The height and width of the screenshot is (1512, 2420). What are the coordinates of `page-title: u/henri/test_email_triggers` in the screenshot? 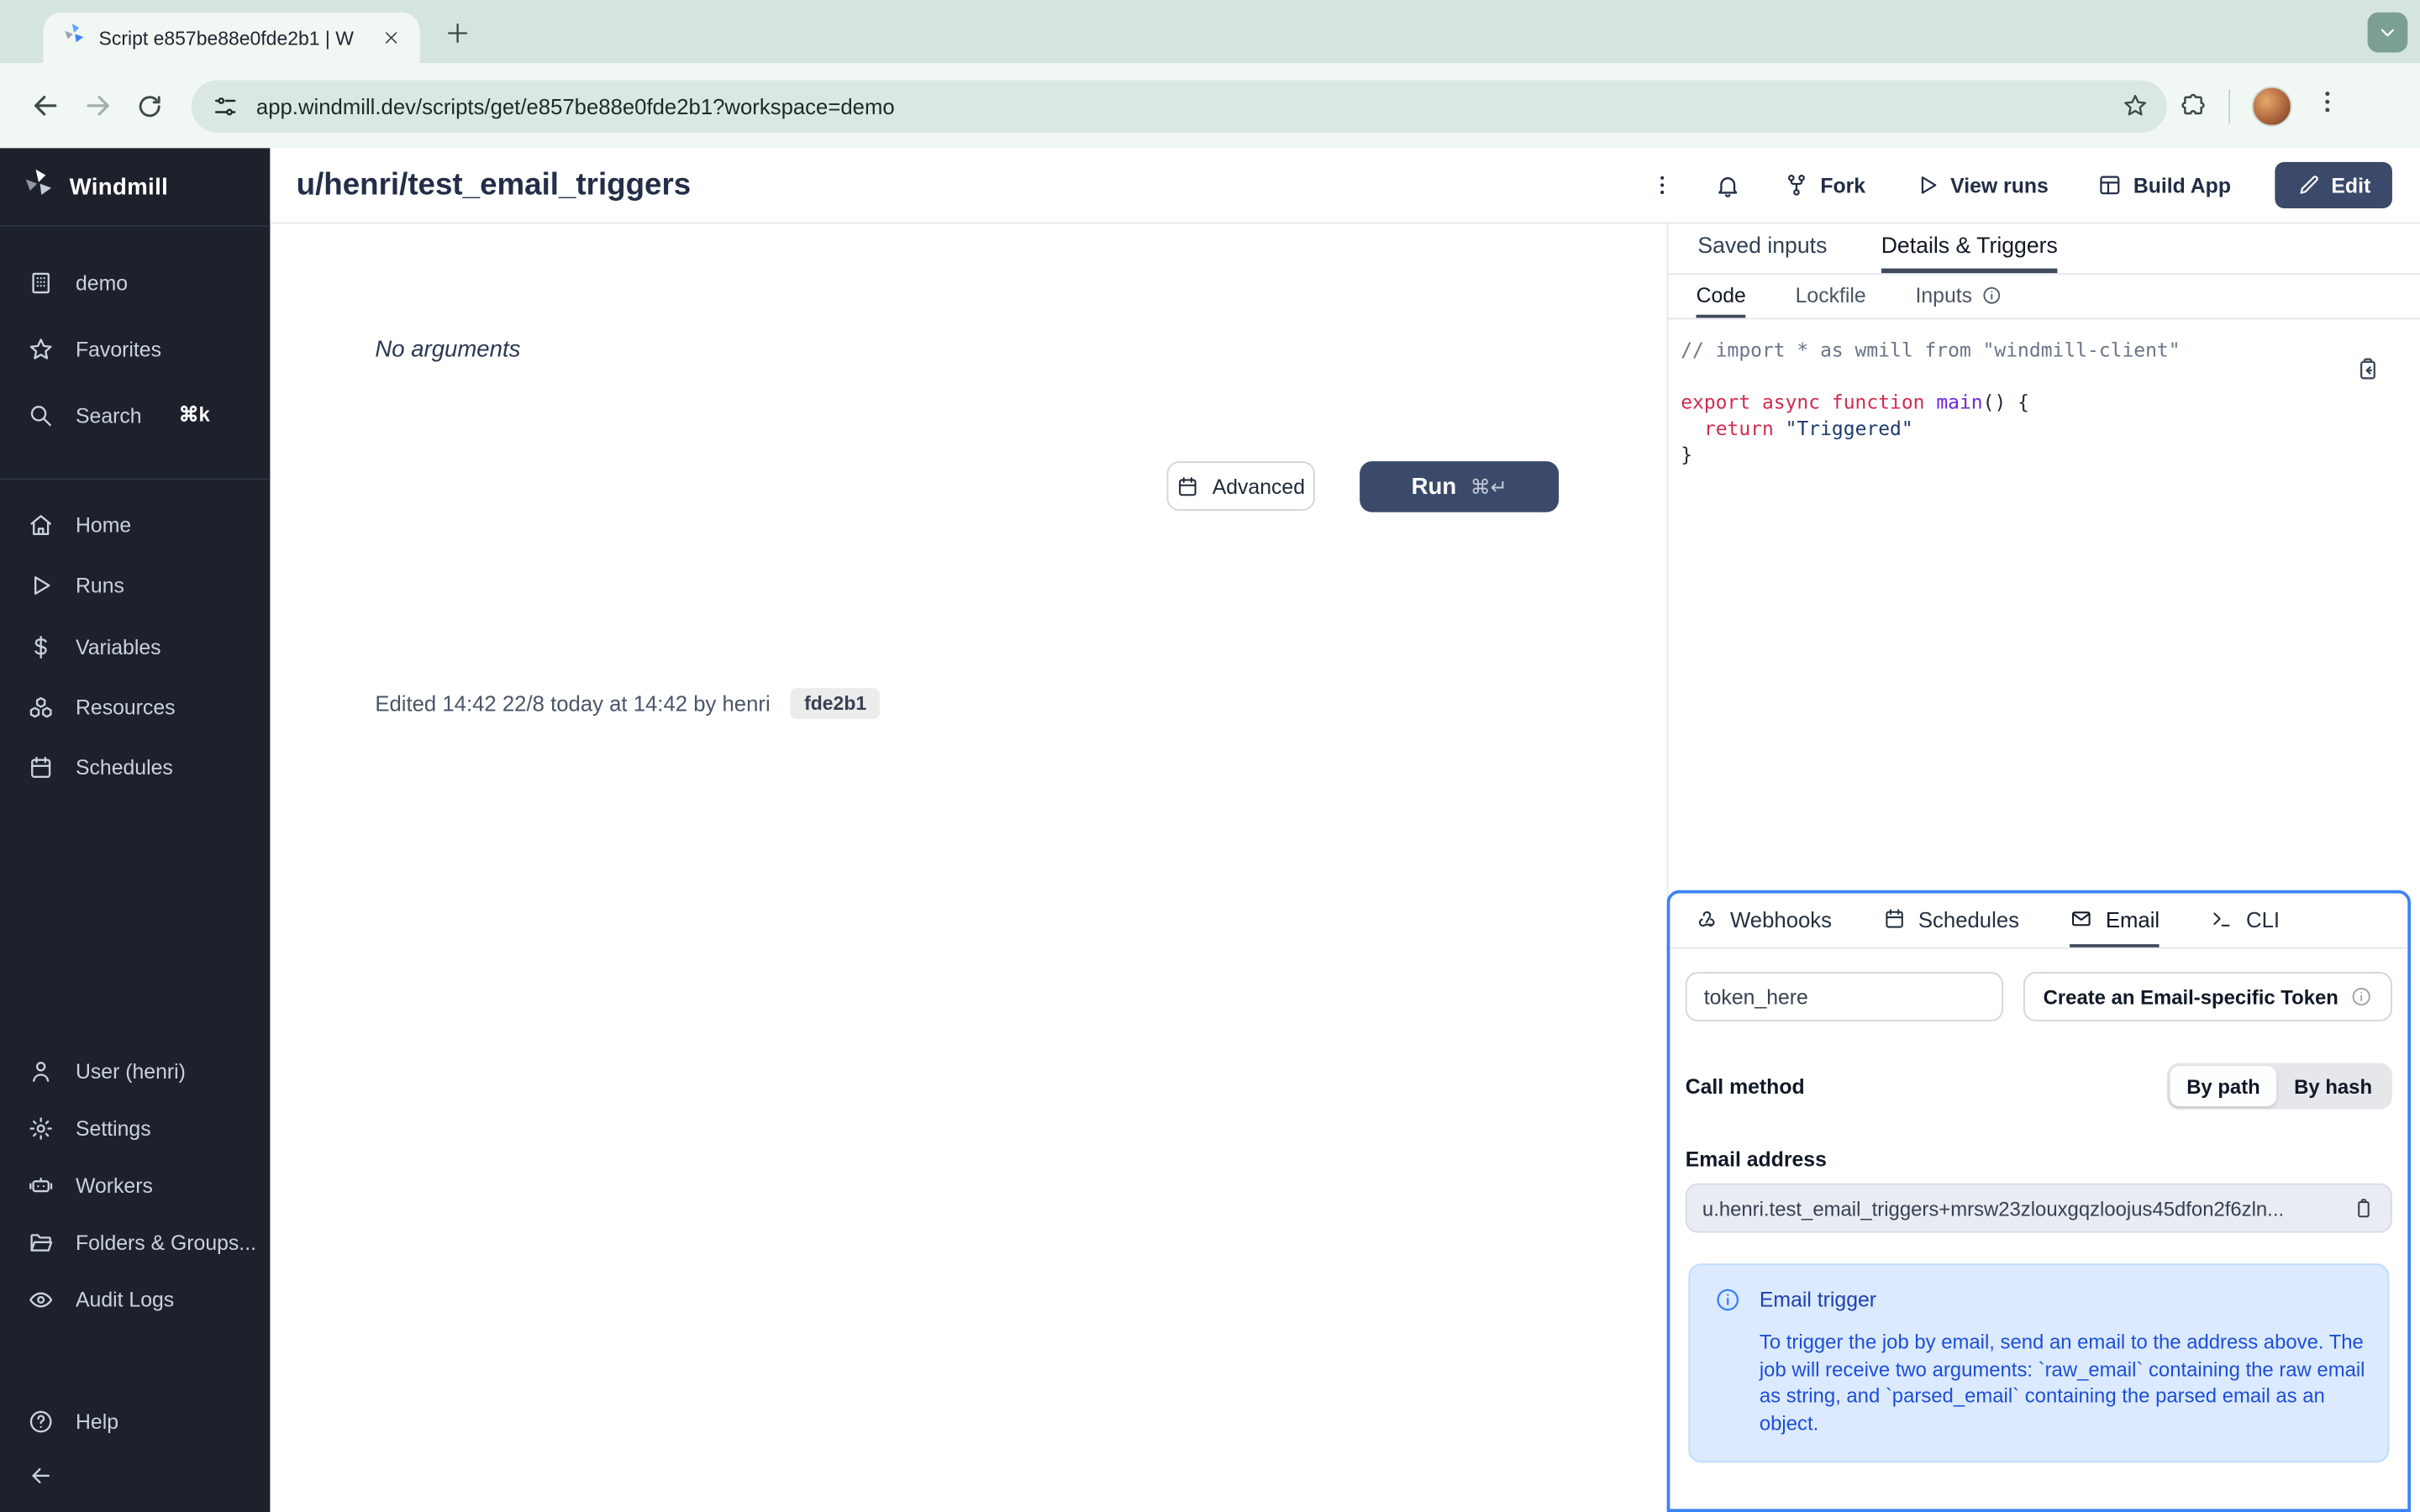 It's located at (494, 184).